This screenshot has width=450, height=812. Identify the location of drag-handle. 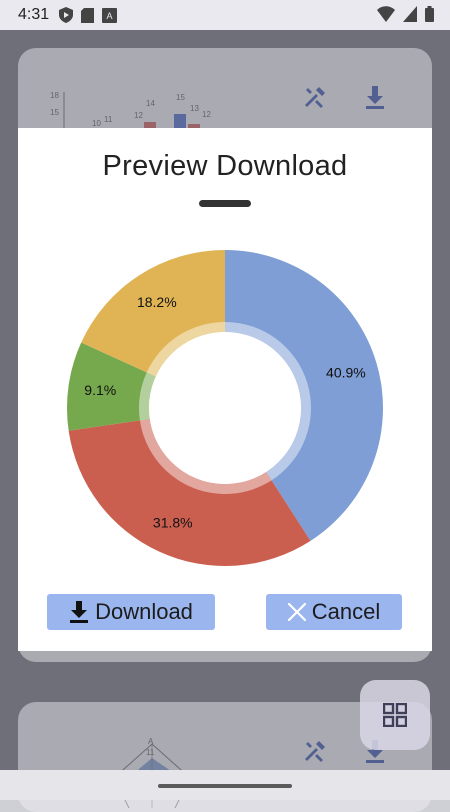
(225, 203).